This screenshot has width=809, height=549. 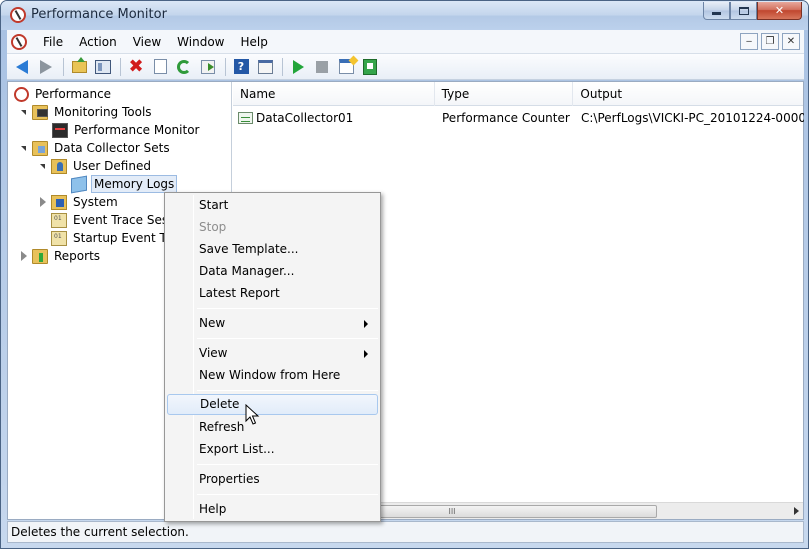 I want to click on tree-item-performance: Performance, so click(x=63, y=94).